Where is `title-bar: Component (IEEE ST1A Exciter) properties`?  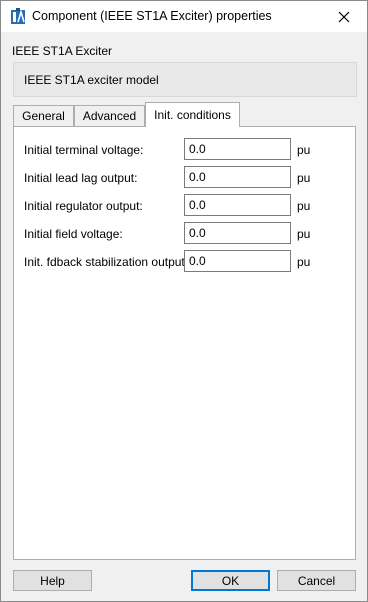
title-bar: Component (IEEE ST1A Exciter) properties is located at coordinates (184, 16).